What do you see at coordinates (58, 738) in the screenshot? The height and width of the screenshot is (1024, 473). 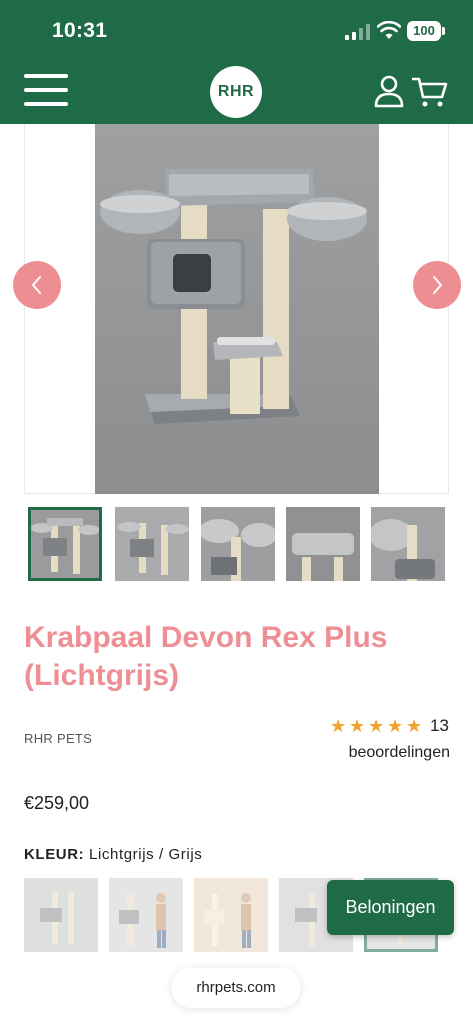 I see `product-brand: RHR PETS` at bounding box center [58, 738].